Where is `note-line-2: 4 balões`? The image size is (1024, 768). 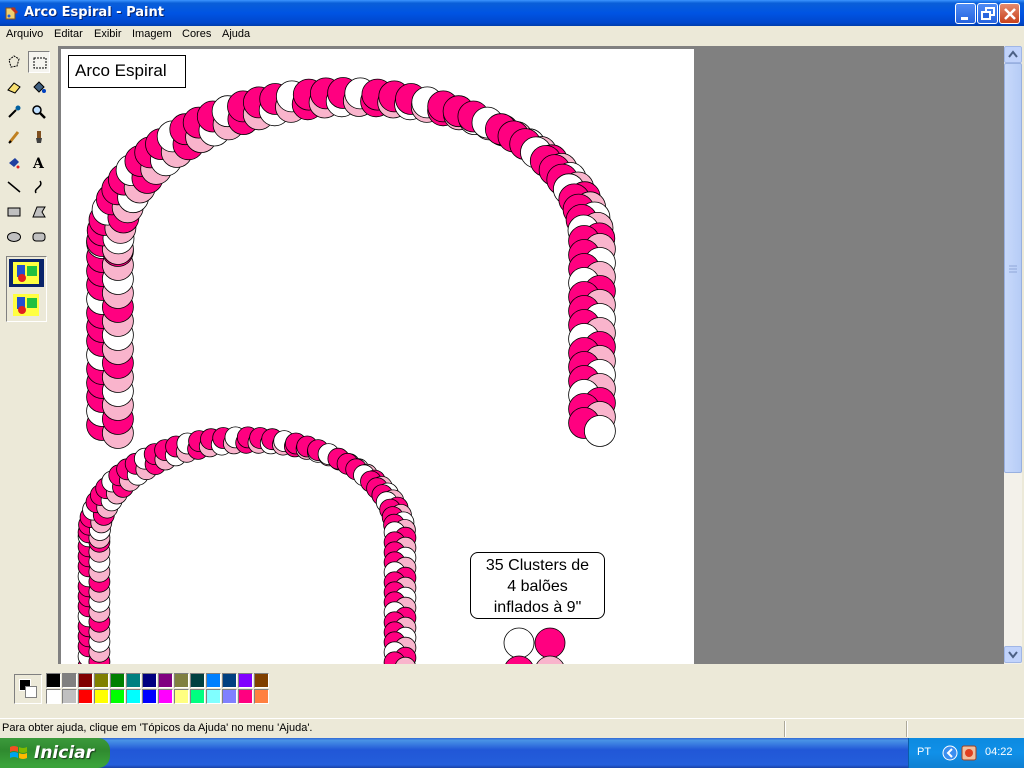 note-line-2: 4 balões is located at coordinates (537, 586).